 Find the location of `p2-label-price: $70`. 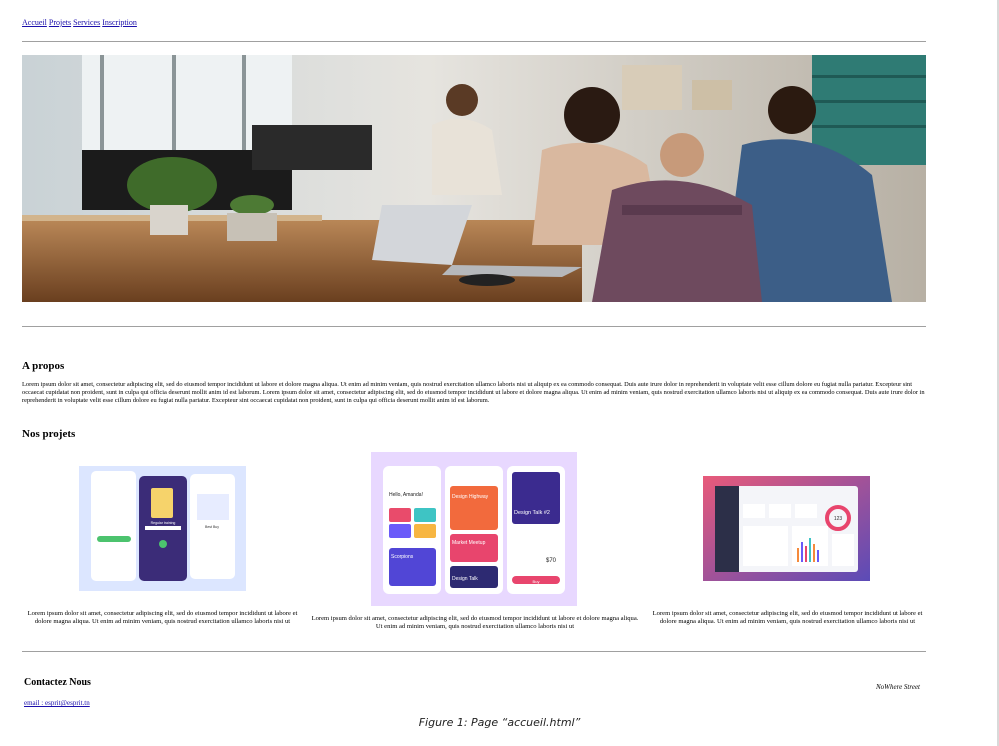

p2-label-price: $70 is located at coordinates (551, 561).